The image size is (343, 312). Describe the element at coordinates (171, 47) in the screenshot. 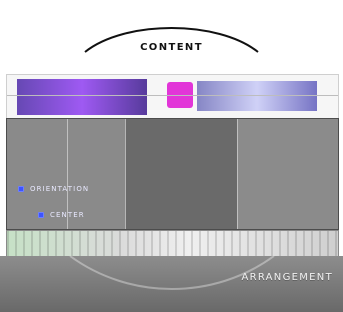

I see `page-title: CONTENT` at that location.